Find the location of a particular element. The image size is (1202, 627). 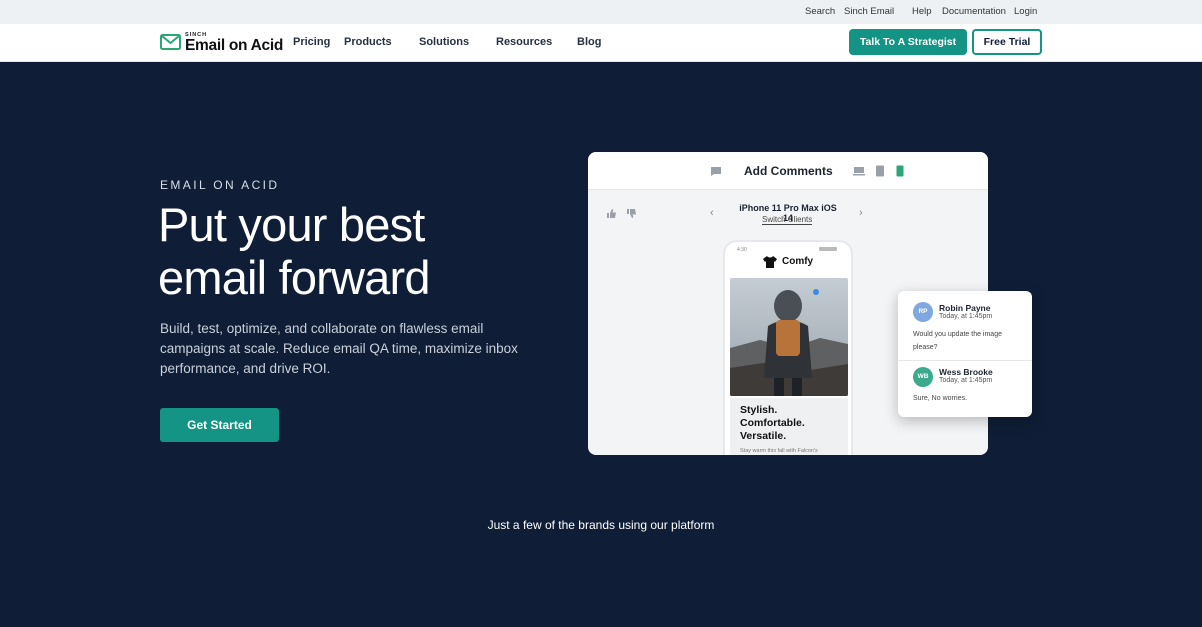

search-link: Search is located at coordinates (820, 11).